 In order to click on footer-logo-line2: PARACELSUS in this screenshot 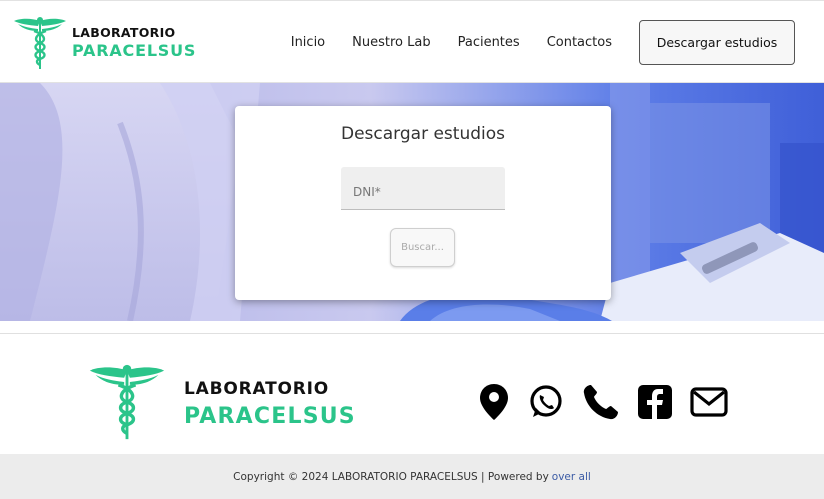, I will do `click(270, 416)`.